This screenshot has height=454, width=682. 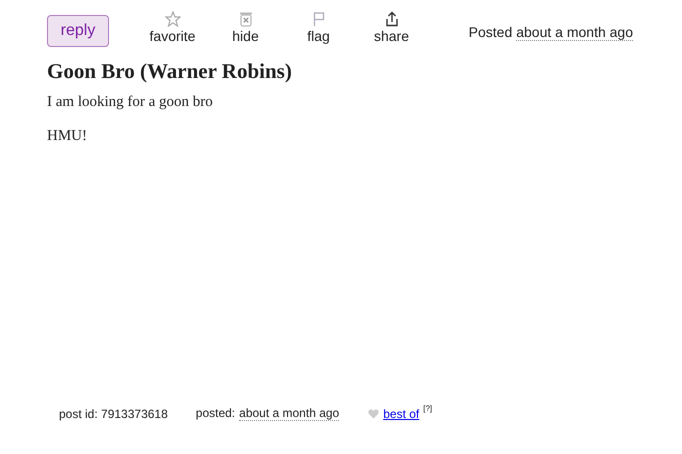 I want to click on posted-label: posted:, so click(x=216, y=413).